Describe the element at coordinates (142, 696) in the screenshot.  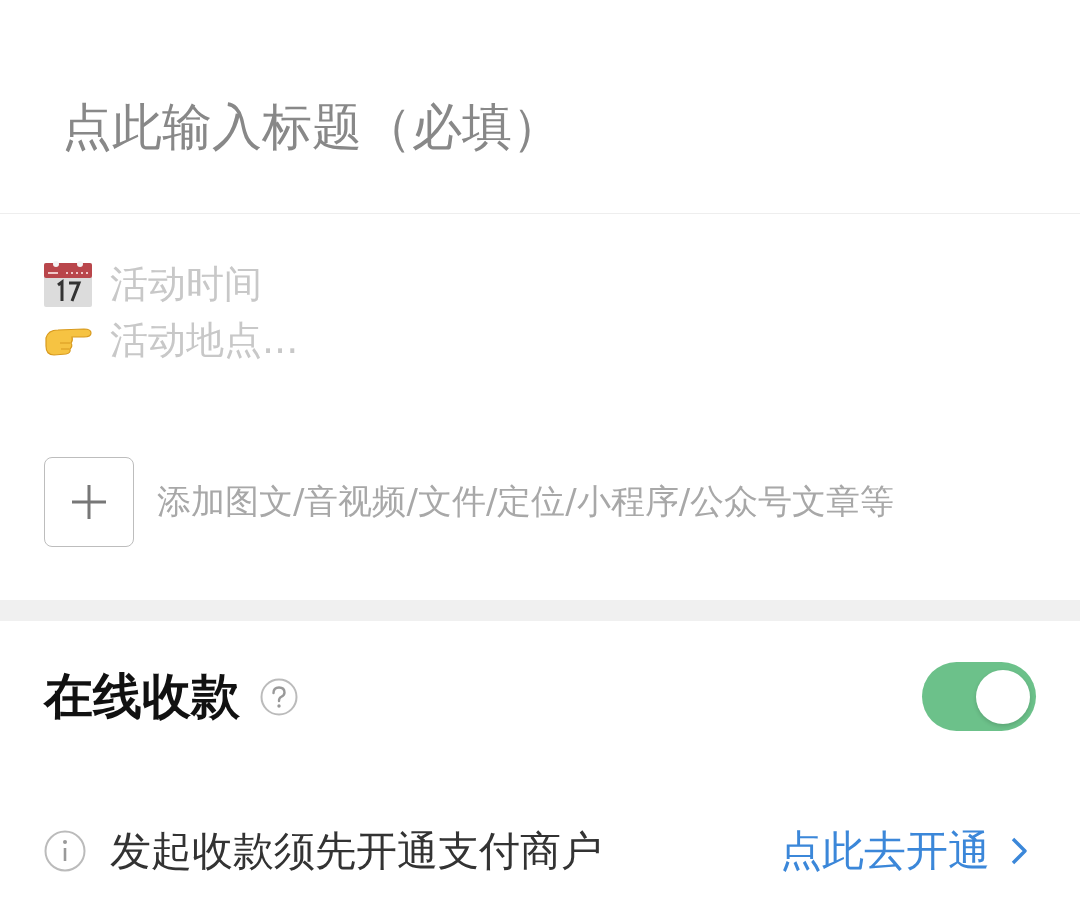
I see `section-title: 在线收款` at that location.